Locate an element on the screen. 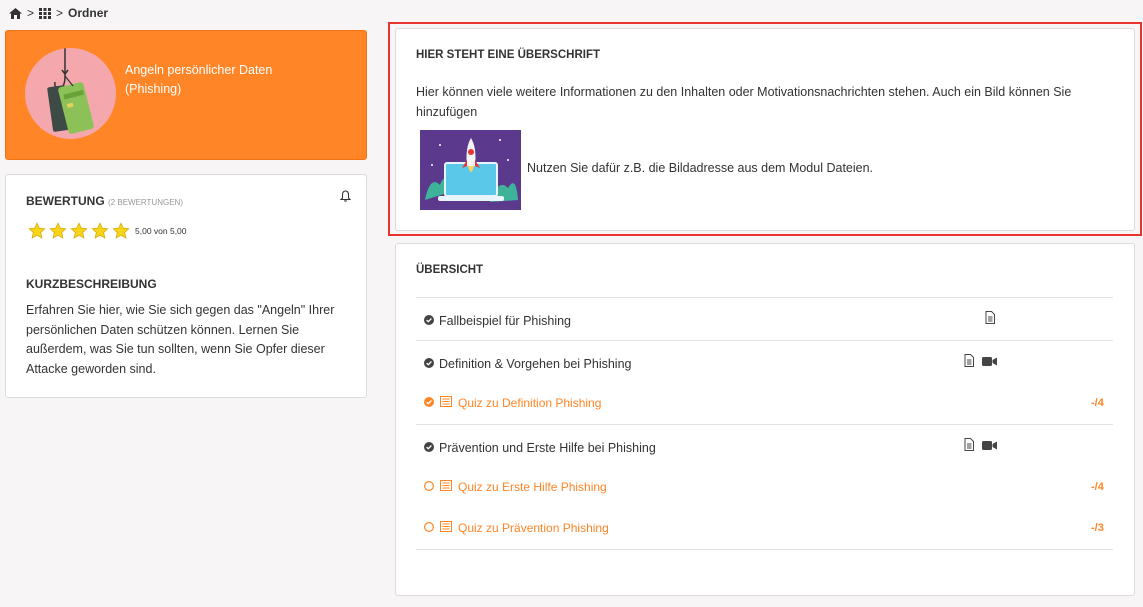 The width and height of the screenshot is (1143, 607). quiz-label: Quiz zu Erste Hilfe Phishing is located at coordinates (532, 487).